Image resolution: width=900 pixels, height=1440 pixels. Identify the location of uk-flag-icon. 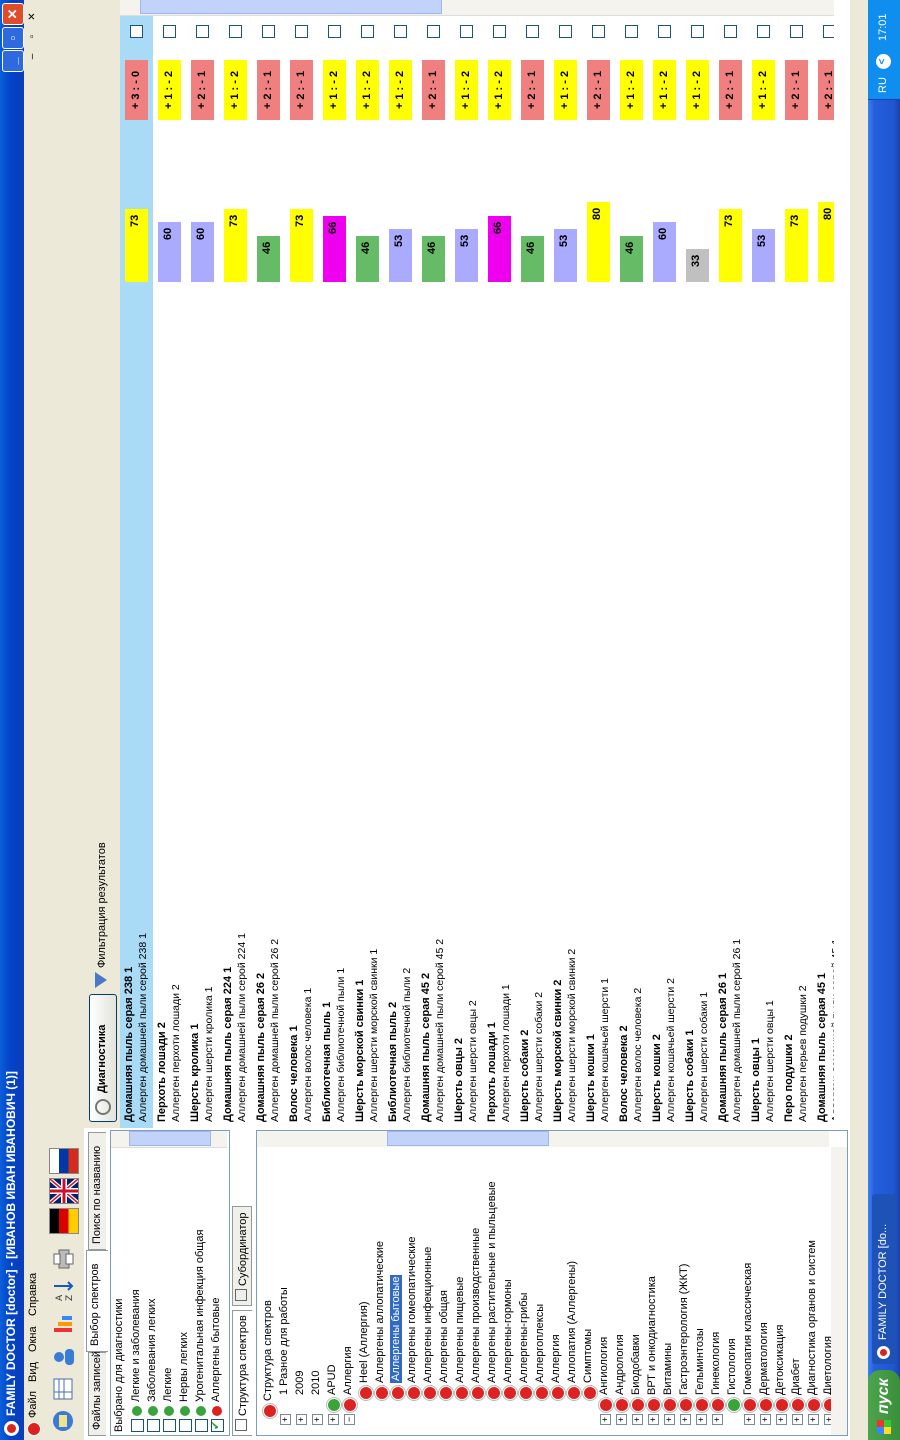
(64, 1191).